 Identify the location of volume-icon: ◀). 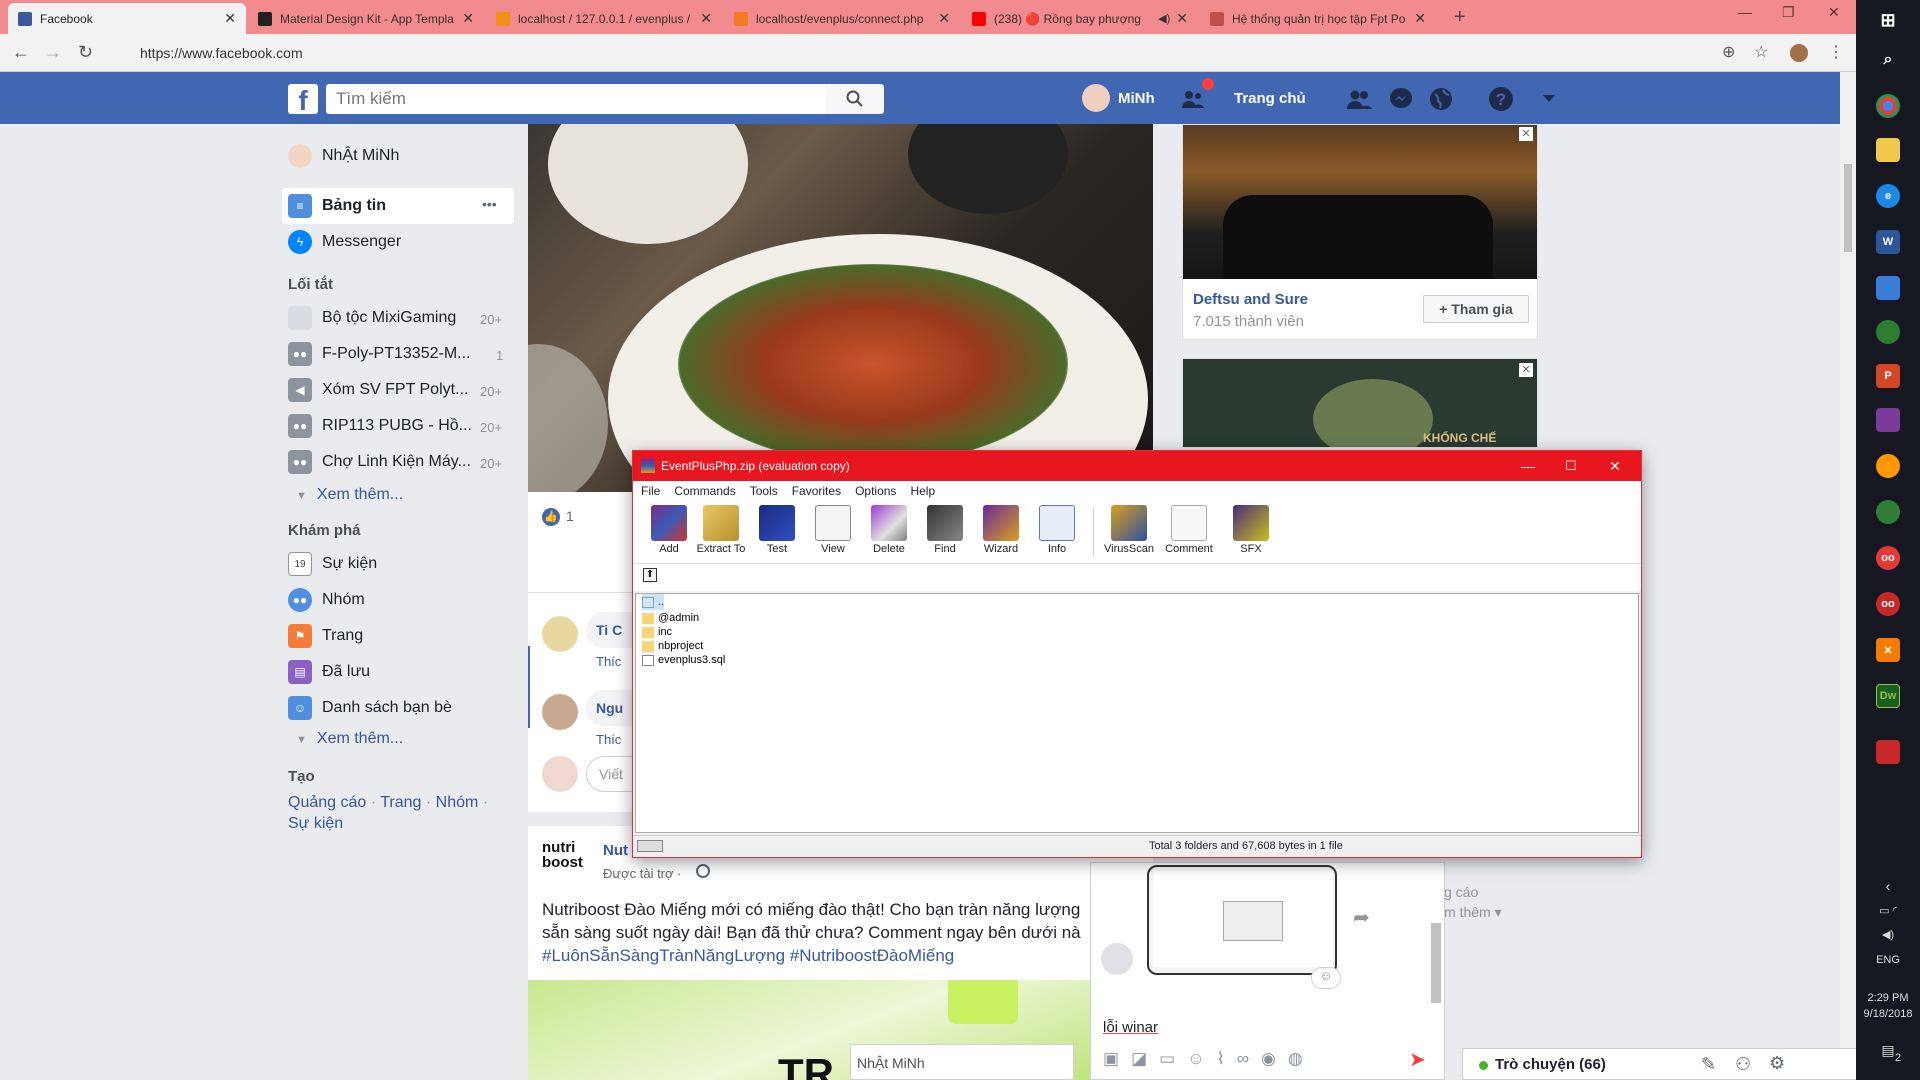
(1888, 934).